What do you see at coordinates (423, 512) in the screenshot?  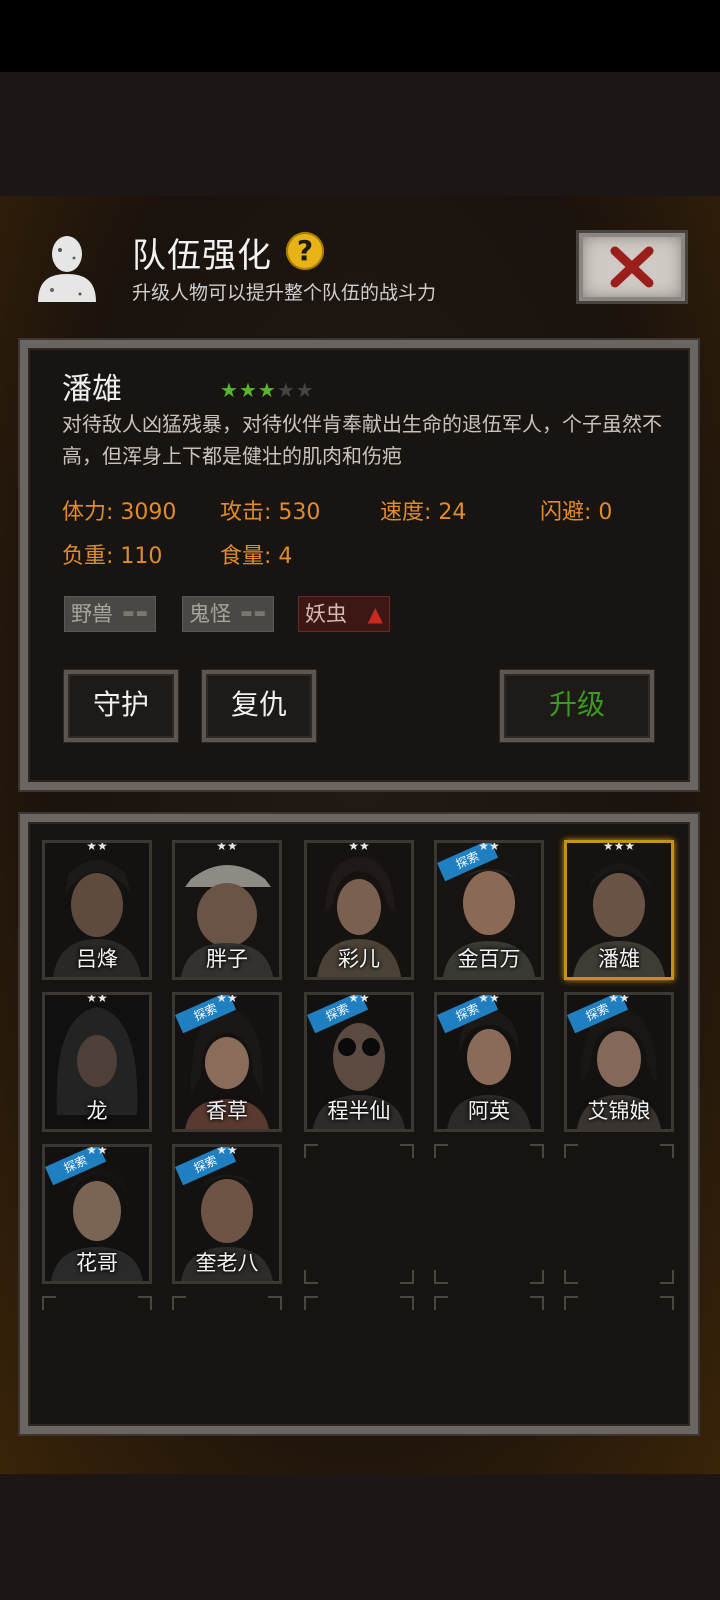 I see `stat-speed: 速度: 24` at bounding box center [423, 512].